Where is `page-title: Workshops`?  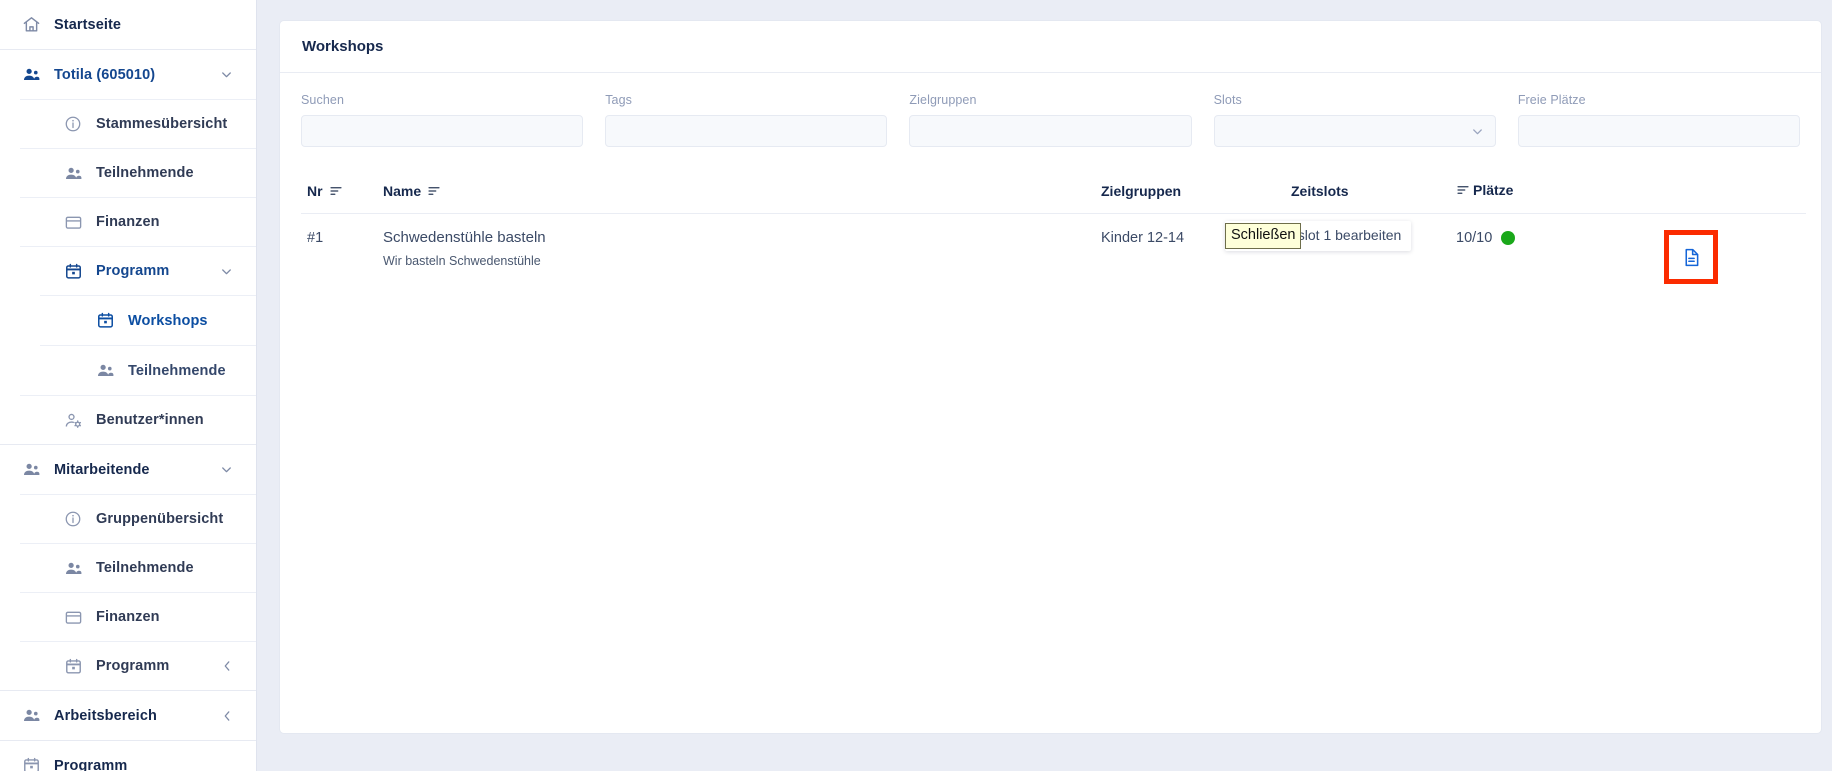 page-title: Workshops is located at coordinates (343, 46).